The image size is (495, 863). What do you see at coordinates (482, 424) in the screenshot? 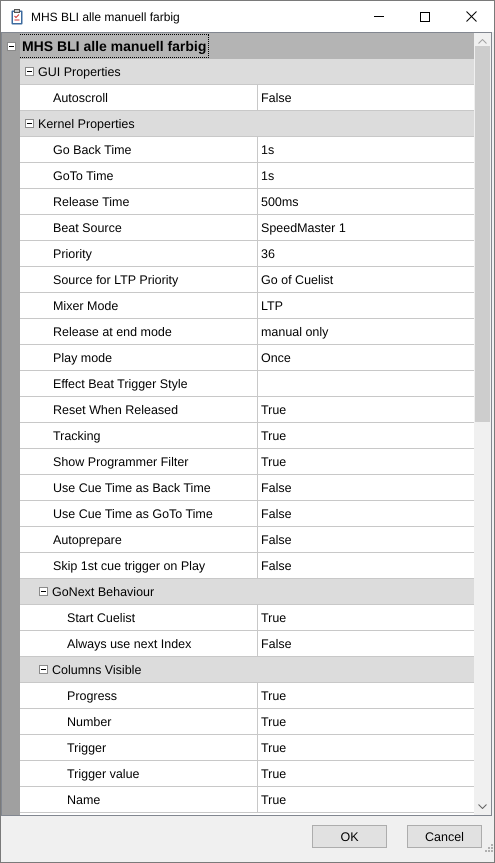
I see `scrollbar` at bounding box center [482, 424].